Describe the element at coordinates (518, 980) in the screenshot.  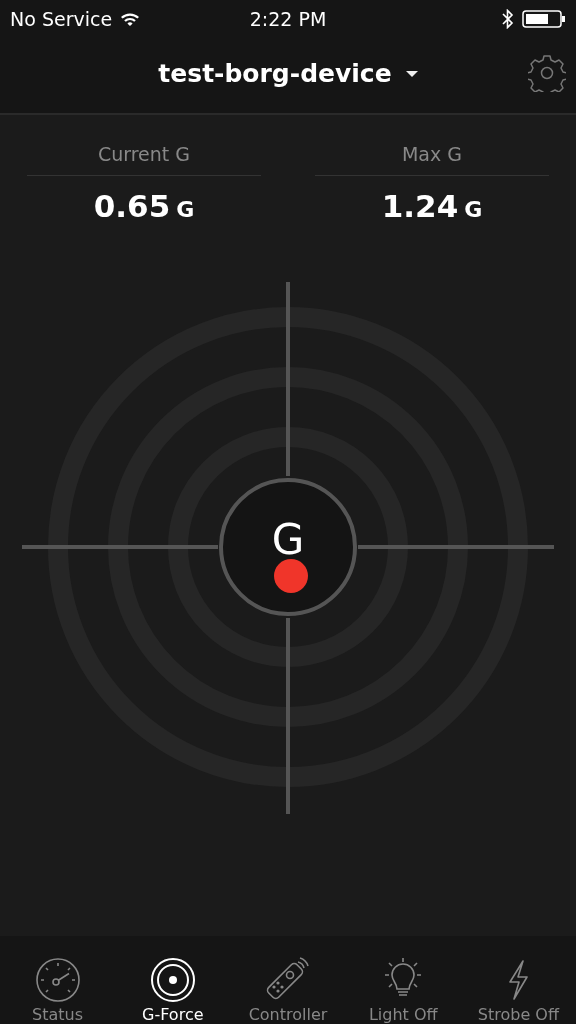
I see `tab-item: Strobe Off` at that location.